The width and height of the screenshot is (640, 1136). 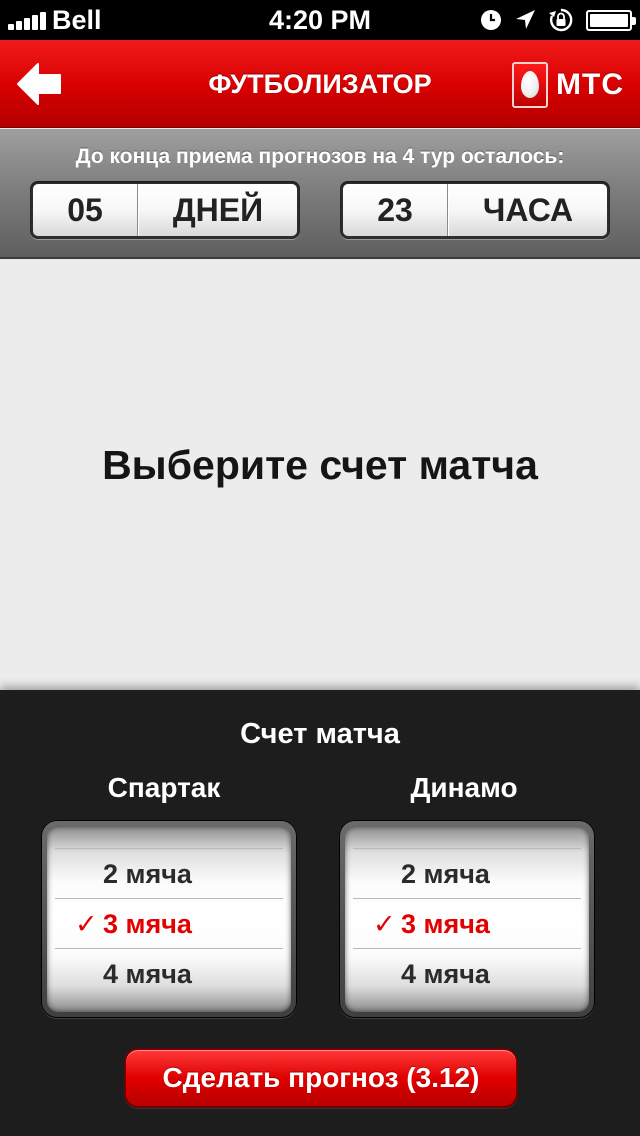 I want to click on away-option-3-selected: ✓ 3 мяча, so click(x=467, y=923).